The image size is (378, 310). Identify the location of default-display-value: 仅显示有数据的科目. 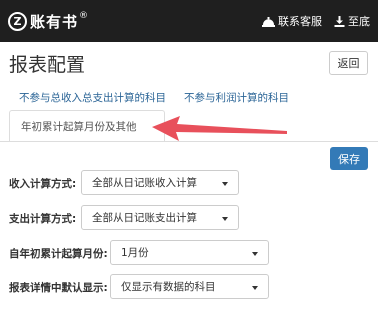
(168, 287).